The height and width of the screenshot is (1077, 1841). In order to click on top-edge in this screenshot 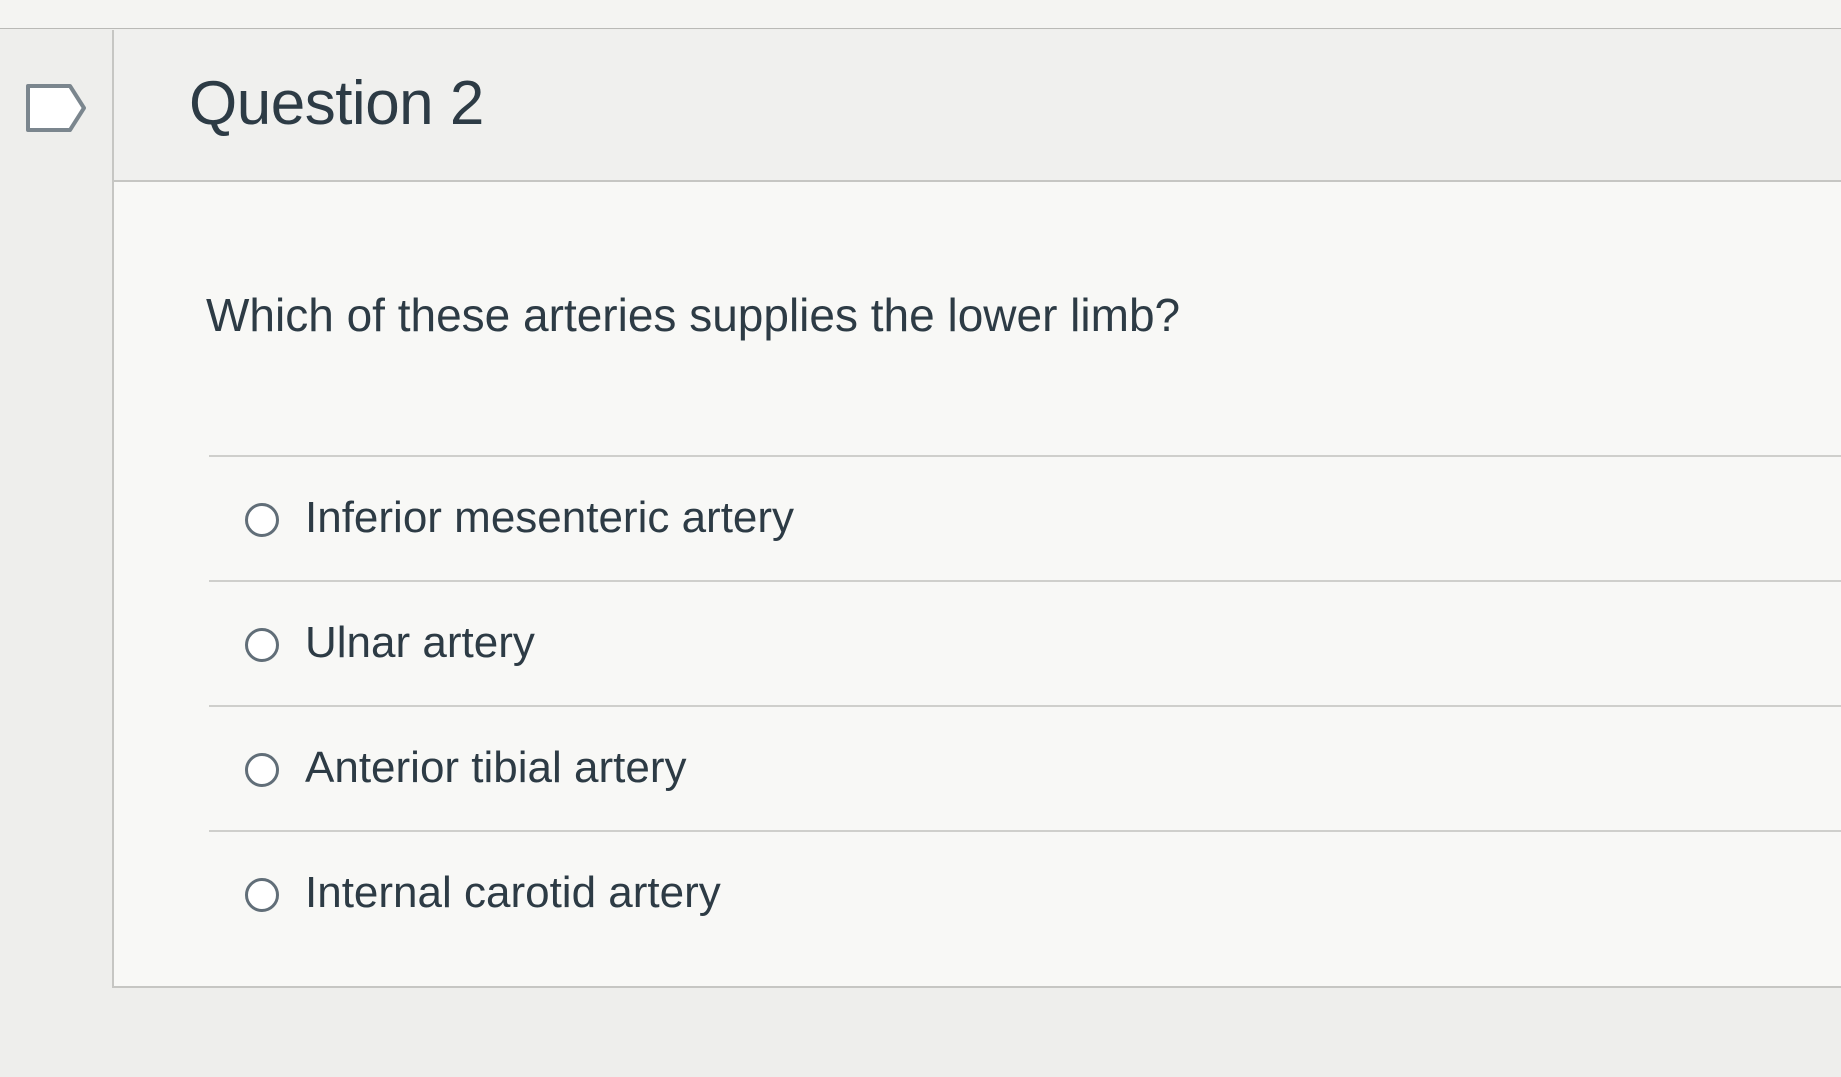, I will do `click(920, 14)`.